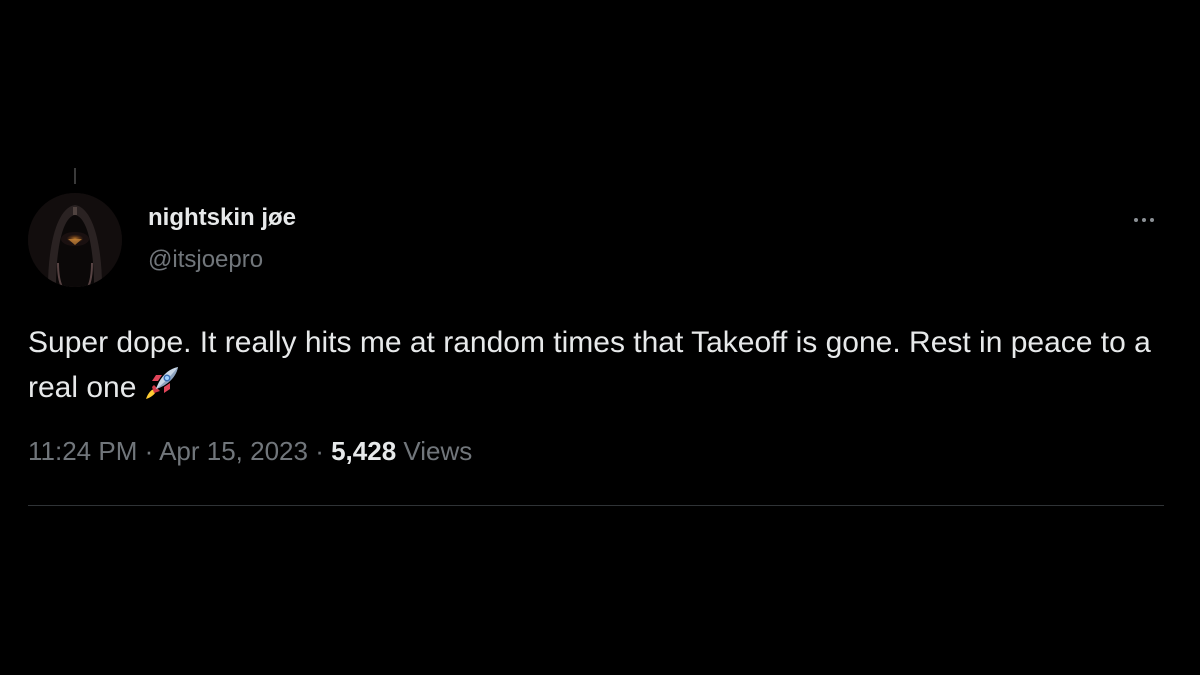  Describe the element at coordinates (596, 505) in the screenshot. I see `divider` at that location.